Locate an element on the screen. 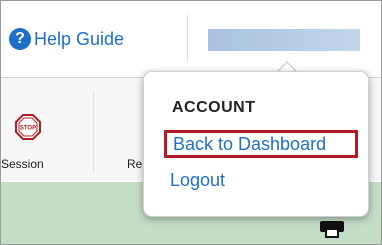  help-guide-link: ? Help Guide is located at coordinates (66, 39).